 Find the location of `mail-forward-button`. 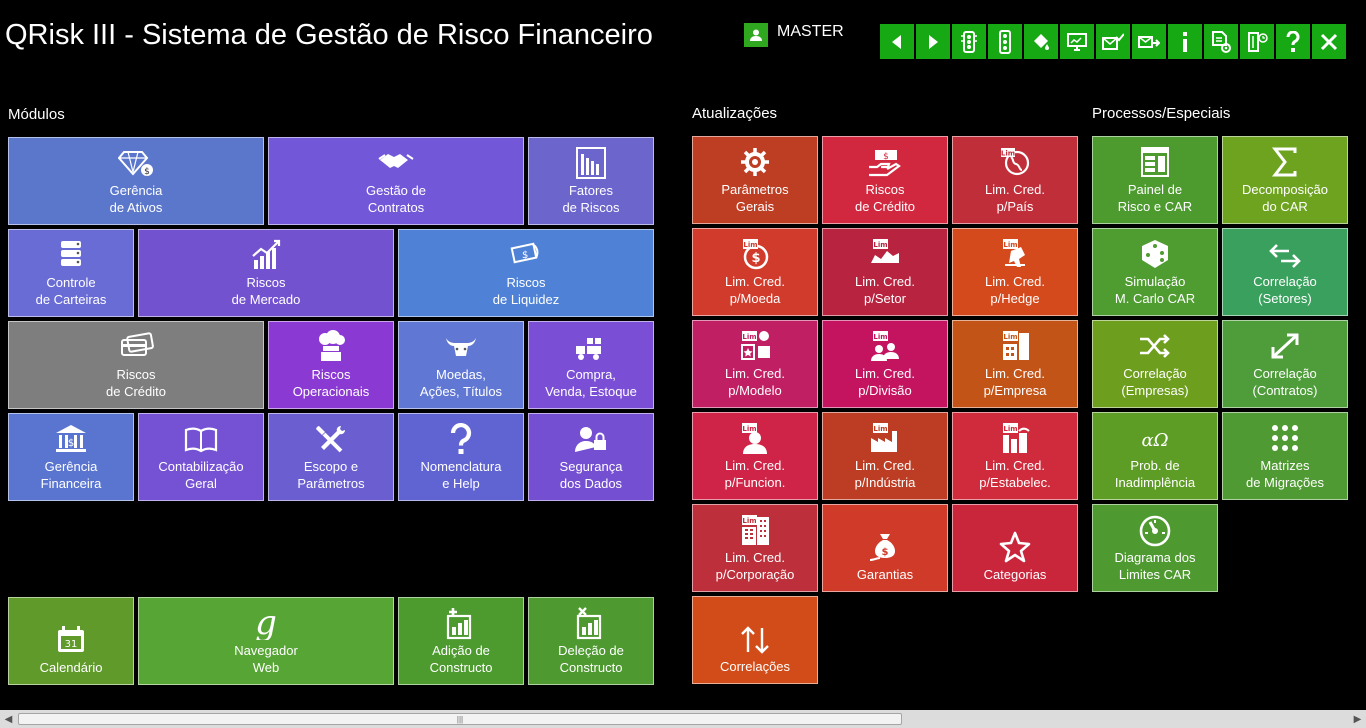

mail-forward-button is located at coordinates (1149, 41).